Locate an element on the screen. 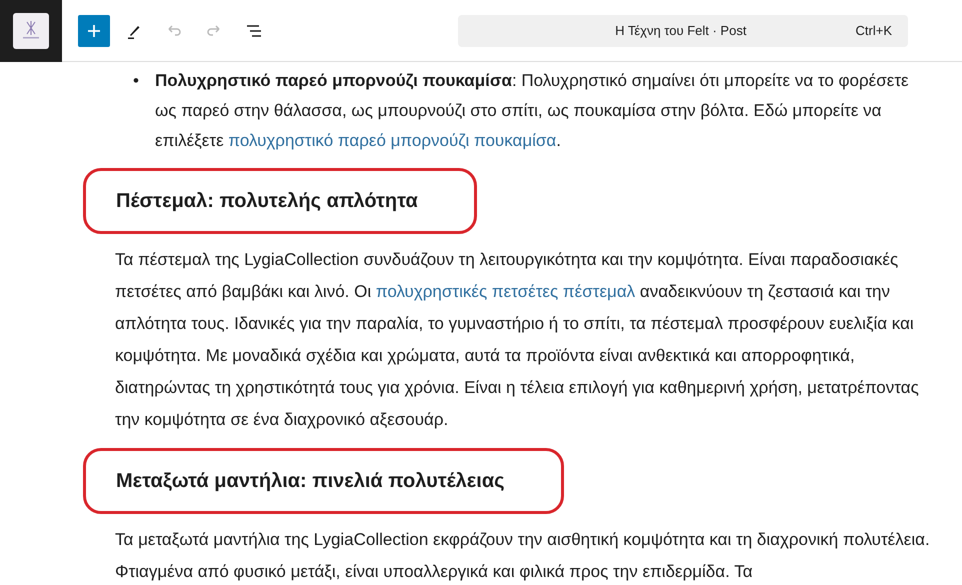 This screenshot has height=585, width=962. section-heading: Πέστεμαλ: πολυτελής απλότητα is located at coordinates (280, 201).